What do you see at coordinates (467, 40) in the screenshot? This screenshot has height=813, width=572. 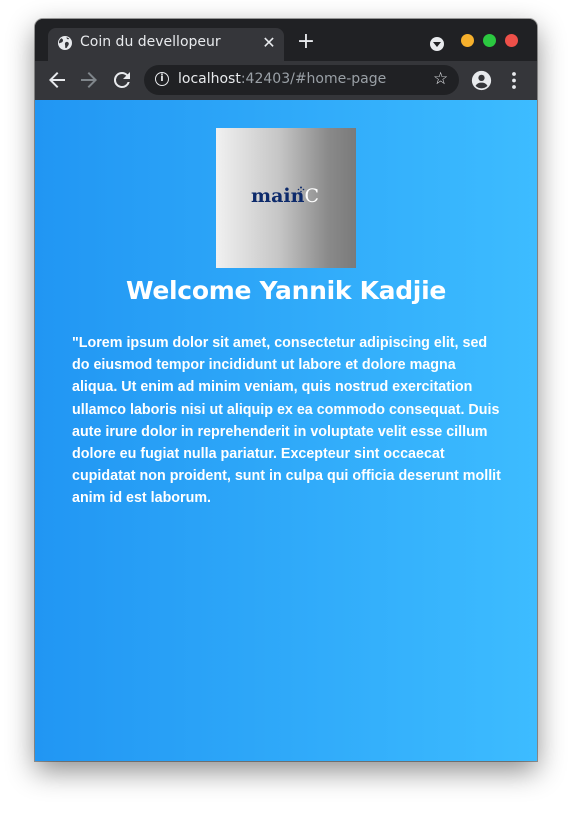 I see `minimize-button` at bounding box center [467, 40].